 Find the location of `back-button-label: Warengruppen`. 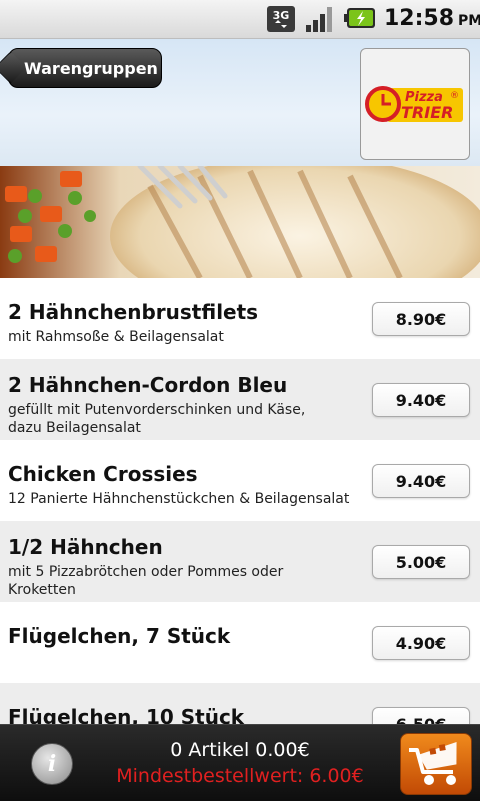

back-button-label: Warengruppen is located at coordinates (91, 68).